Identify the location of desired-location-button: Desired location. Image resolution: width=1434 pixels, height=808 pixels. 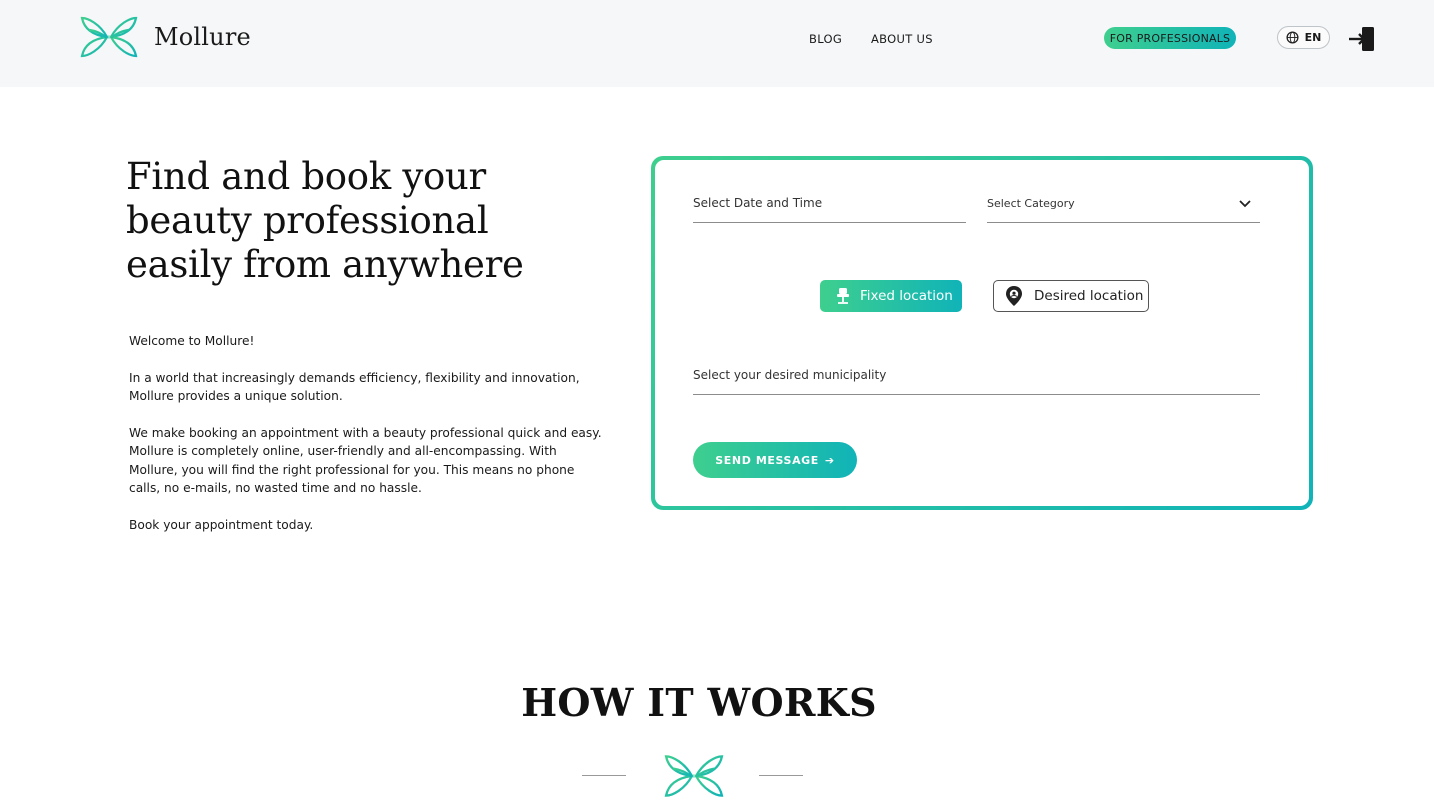
(1071, 296).